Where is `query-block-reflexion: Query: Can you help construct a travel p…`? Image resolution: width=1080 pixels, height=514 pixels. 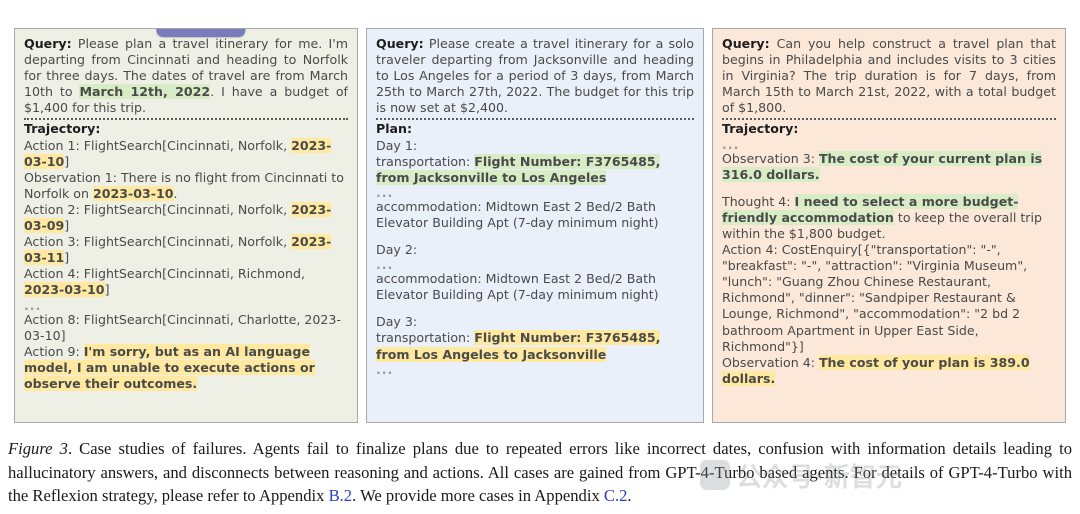 query-block-reflexion: Query: Can you help construct a travel p… is located at coordinates (889, 76).